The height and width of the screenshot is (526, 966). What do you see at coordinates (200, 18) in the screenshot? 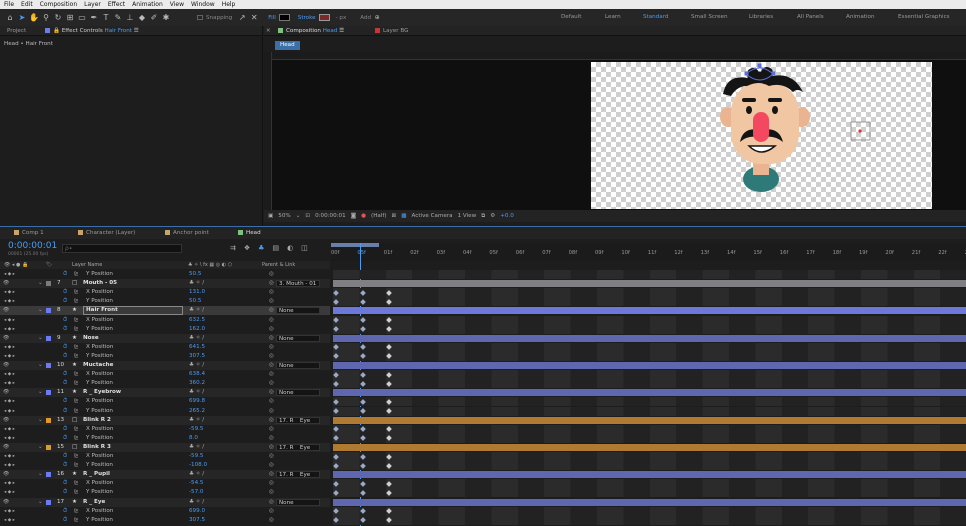
I see `snapping-checkbox: ☐` at bounding box center [200, 18].